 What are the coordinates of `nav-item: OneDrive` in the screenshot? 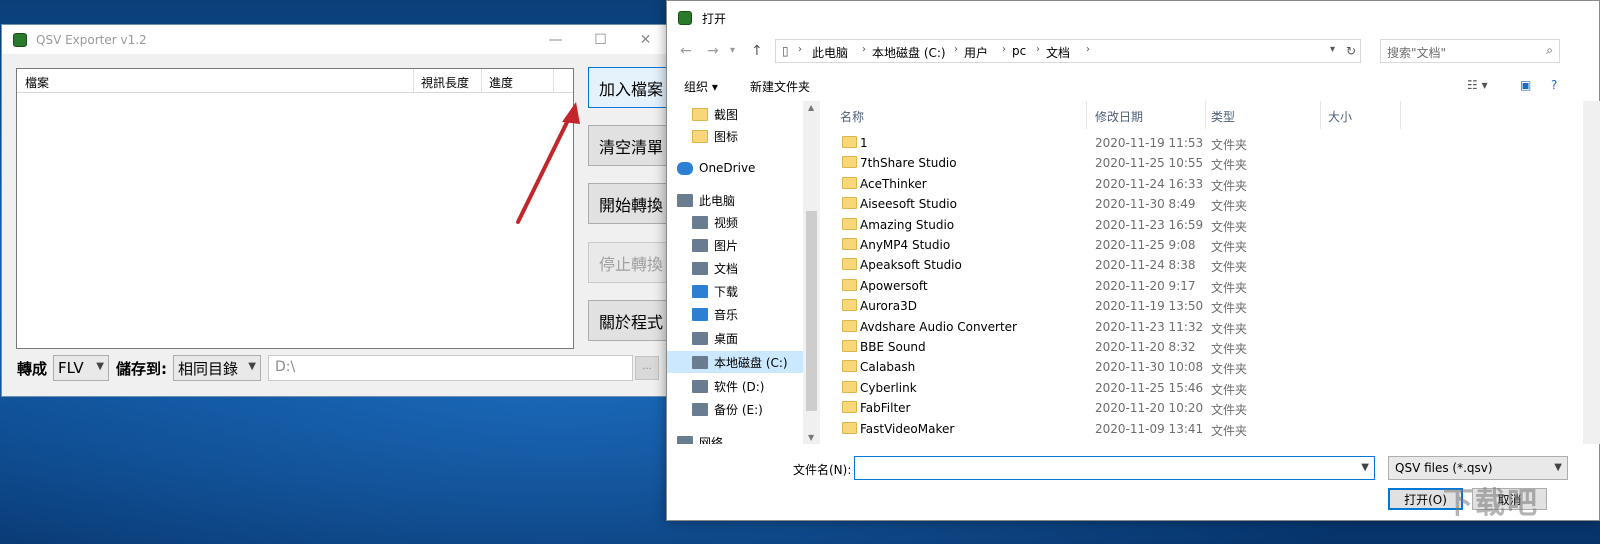 It's located at (735, 168).